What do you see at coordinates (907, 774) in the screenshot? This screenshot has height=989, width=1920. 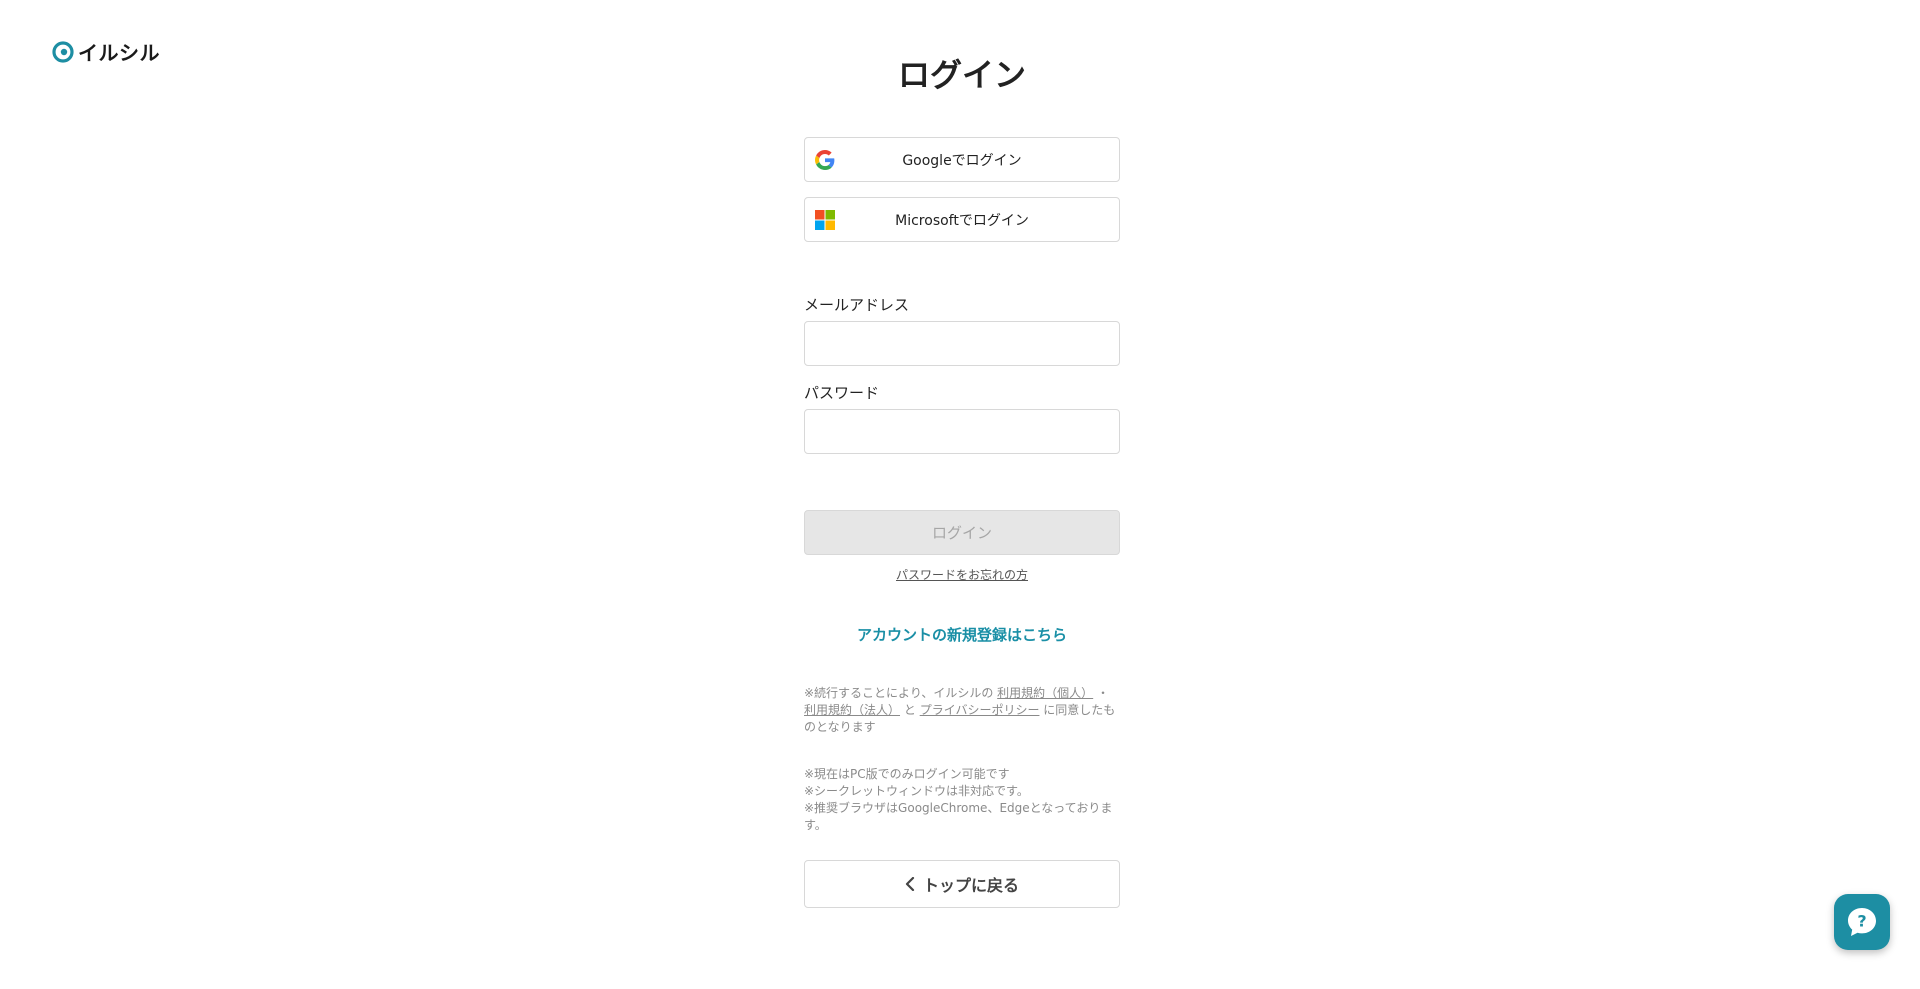 I see `note-item: ※現在はPC版でのみログイン可能です` at bounding box center [907, 774].